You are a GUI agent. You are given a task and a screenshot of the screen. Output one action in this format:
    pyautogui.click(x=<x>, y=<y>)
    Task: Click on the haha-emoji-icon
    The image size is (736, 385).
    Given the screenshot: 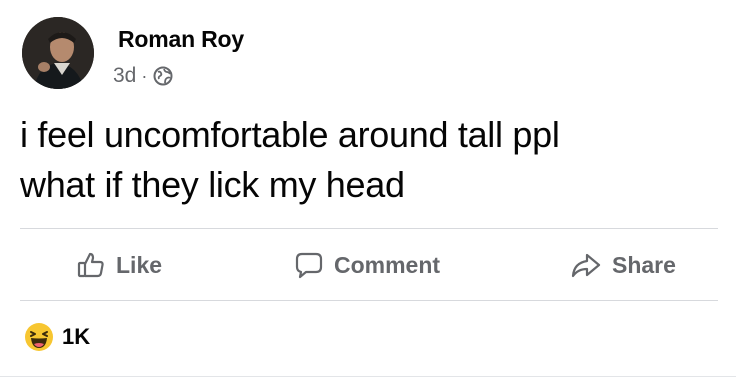 What is the action you would take?
    pyautogui.click(x=39, y=337)
    